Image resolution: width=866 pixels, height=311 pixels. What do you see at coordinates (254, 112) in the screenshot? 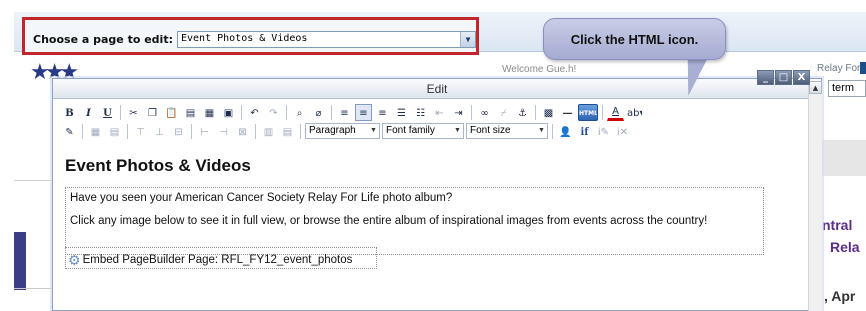
I see `undo-icon: ↶` at bounding box center [254, 112].